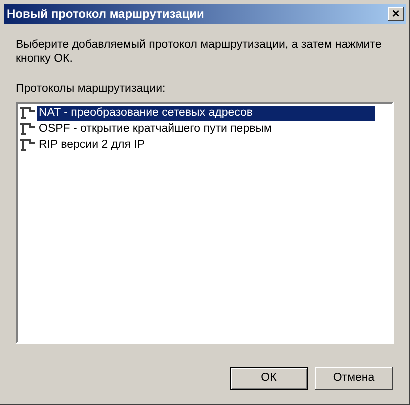 This screenshot has height=405, width=410. I want to click on dialog-button: Отмена, so click(354, 378).